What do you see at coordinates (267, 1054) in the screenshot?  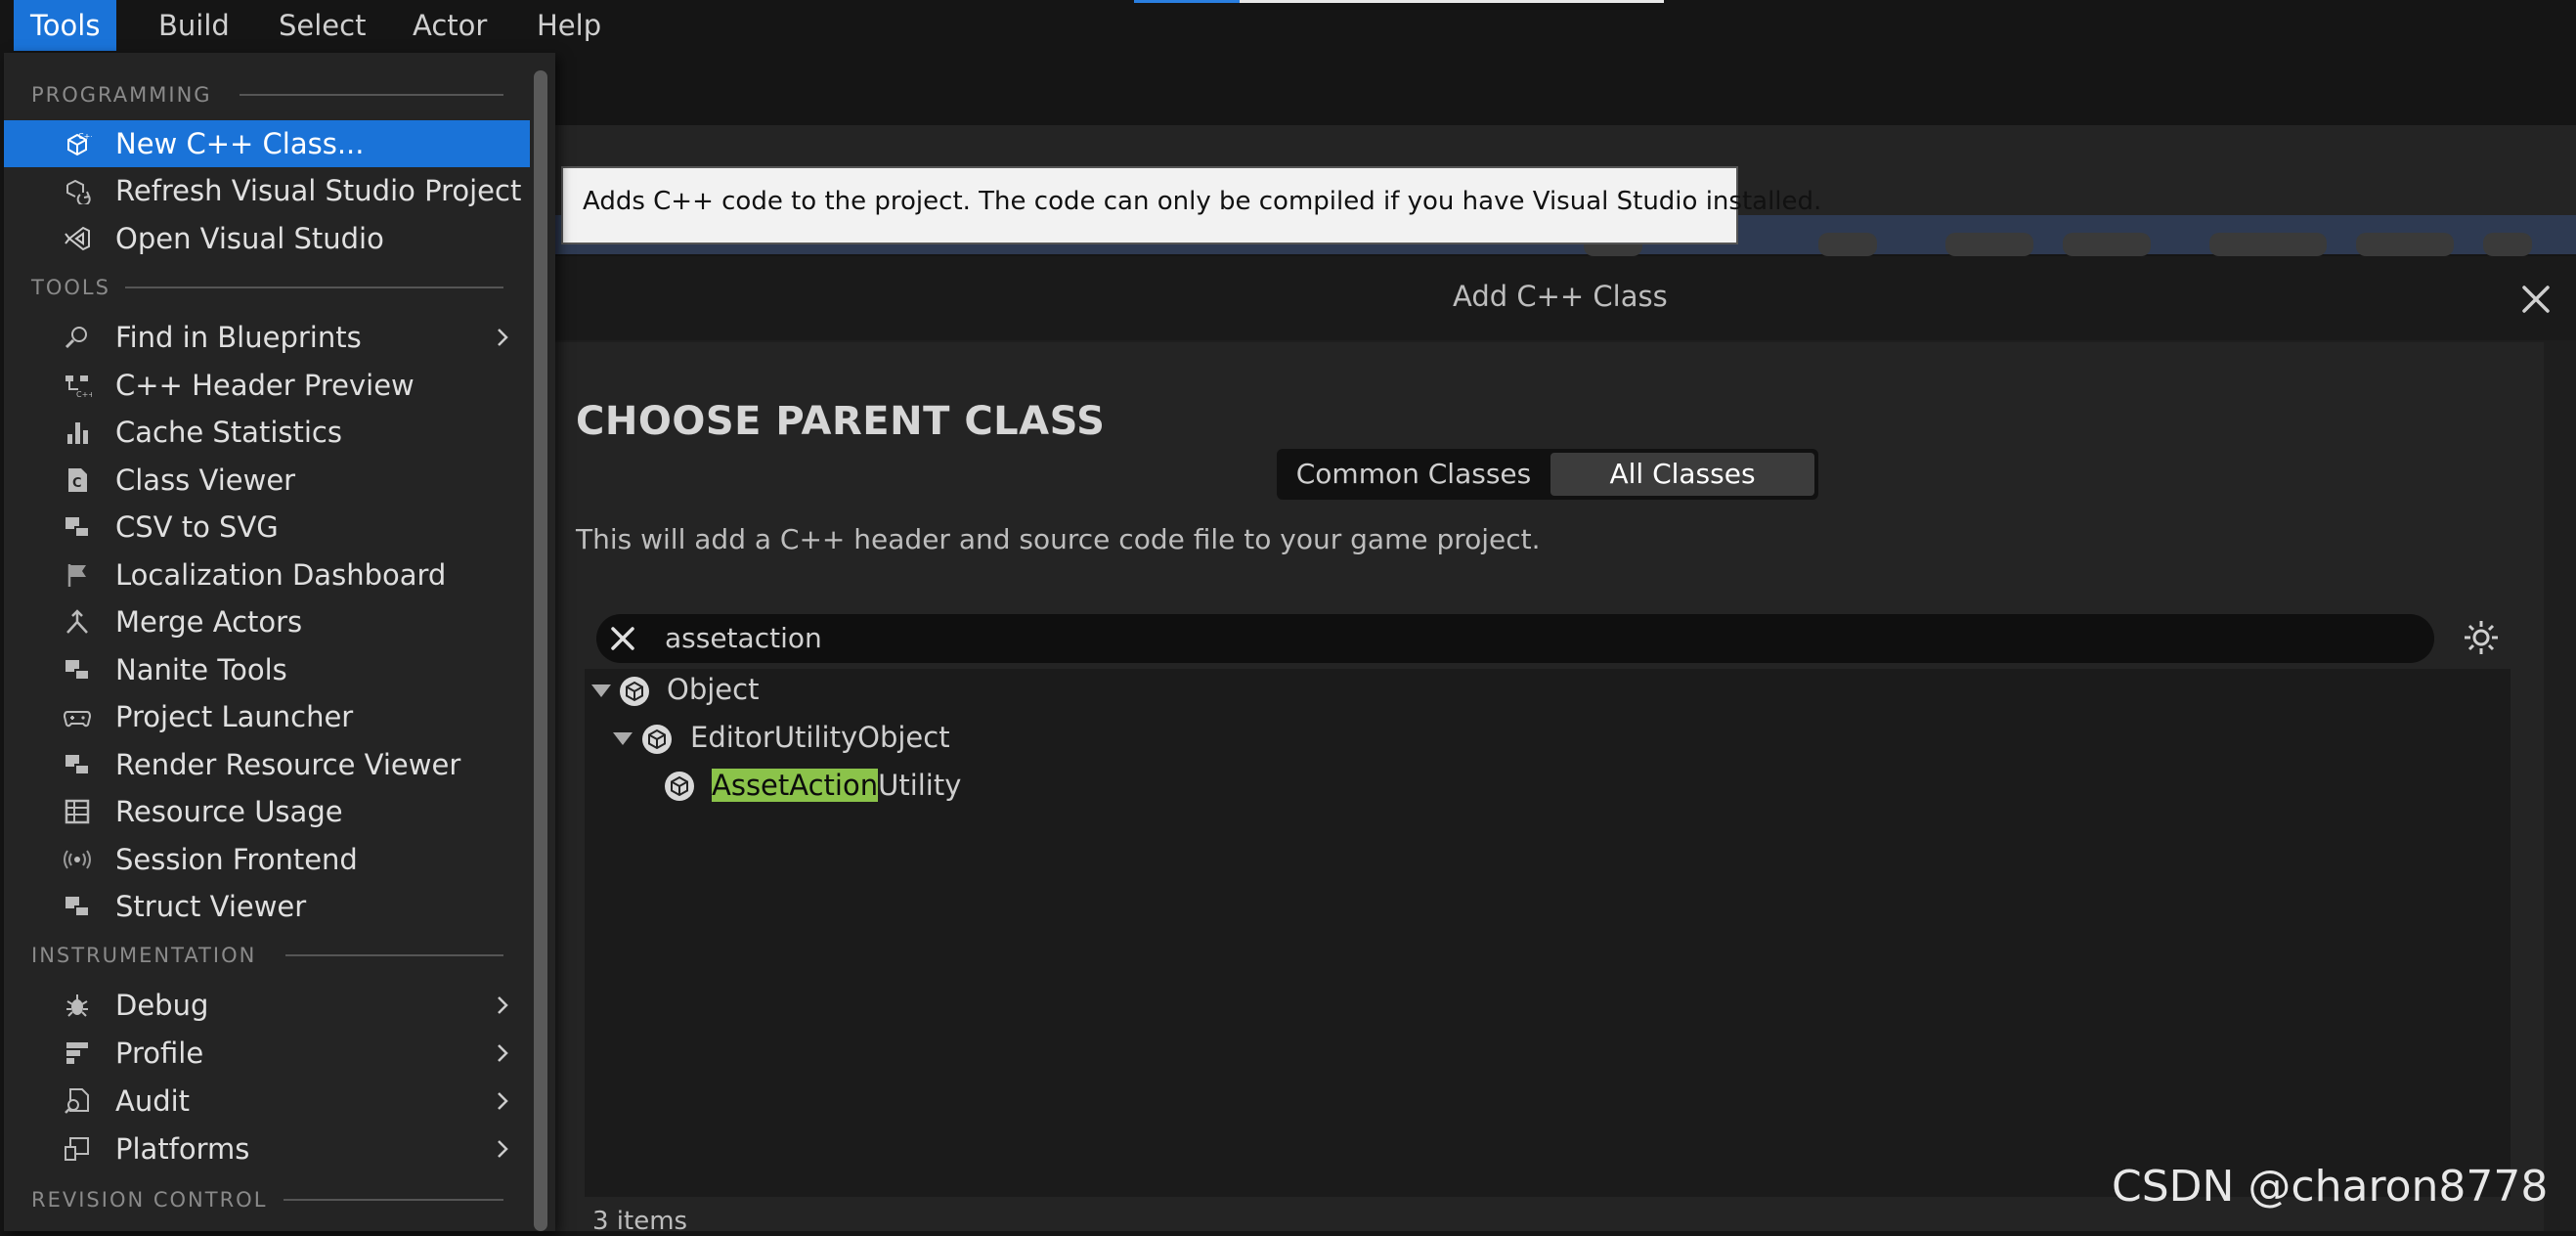 I see `menu-item-profile: Profile` at bounding box center [267, 1054].